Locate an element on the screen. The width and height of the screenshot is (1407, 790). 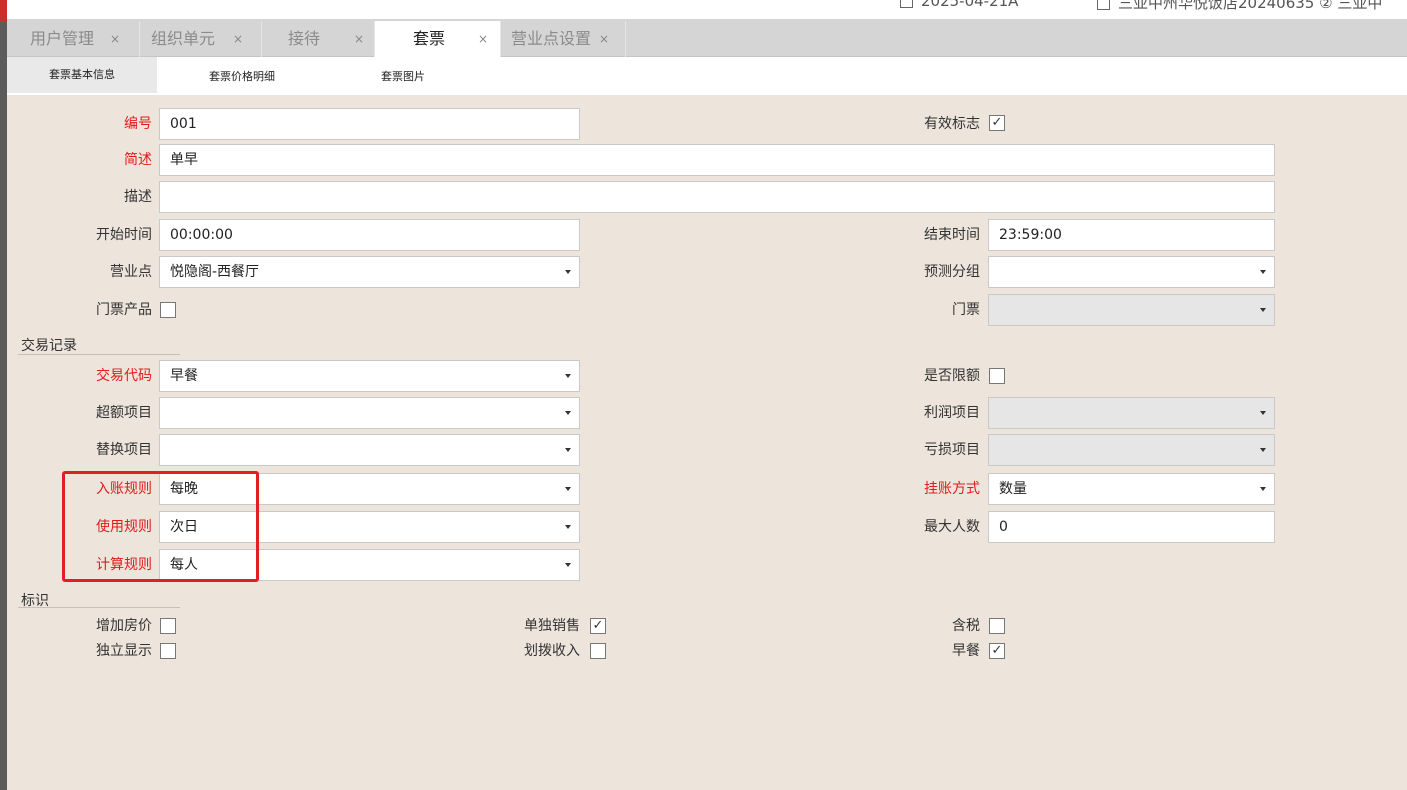
tab-reception: 接待 × is located at coordinates (318, 39).